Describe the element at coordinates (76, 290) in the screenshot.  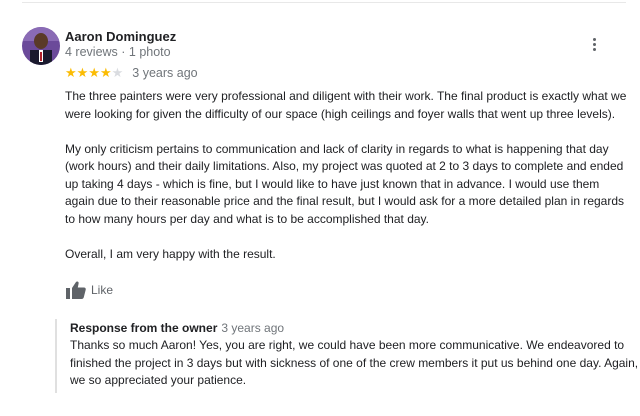
I see `thumbs-up-icon` at that location.